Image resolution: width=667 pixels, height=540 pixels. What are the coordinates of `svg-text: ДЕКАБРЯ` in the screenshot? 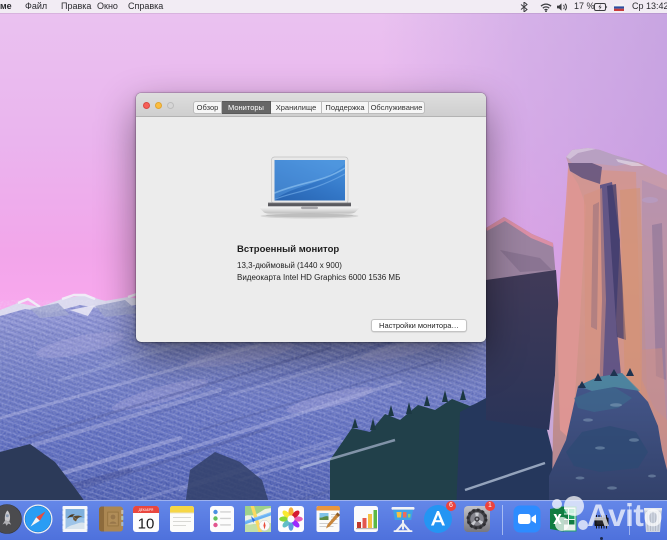 It's located at (146, 510).